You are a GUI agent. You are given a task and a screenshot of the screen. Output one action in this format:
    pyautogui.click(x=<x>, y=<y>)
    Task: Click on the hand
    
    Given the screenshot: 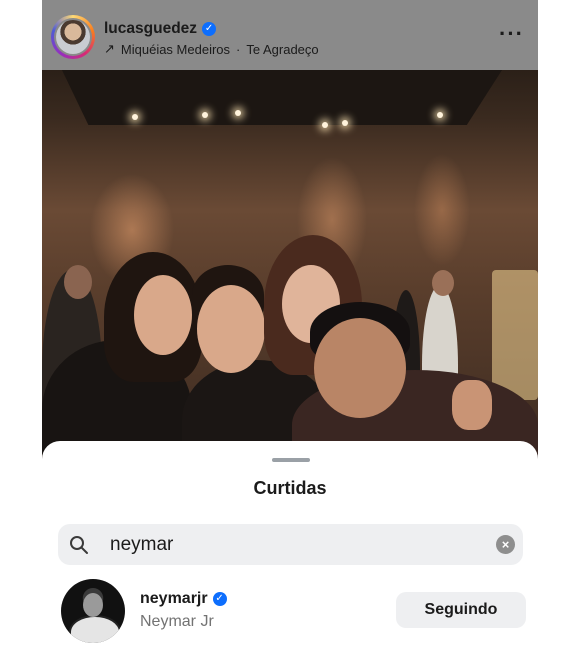 What is the action you would take?
    pyautogui.click(x=472, y=405)
    